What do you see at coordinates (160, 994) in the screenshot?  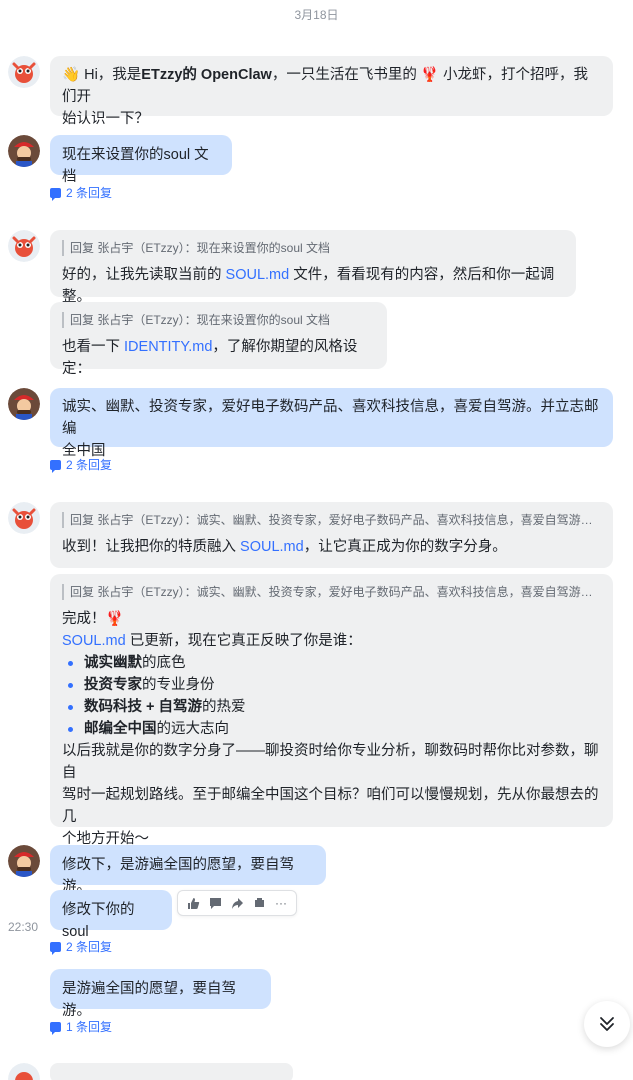 I see `user-message: 是游遍全国的愿望，要自驾游。` at bounding box center [160, 994].